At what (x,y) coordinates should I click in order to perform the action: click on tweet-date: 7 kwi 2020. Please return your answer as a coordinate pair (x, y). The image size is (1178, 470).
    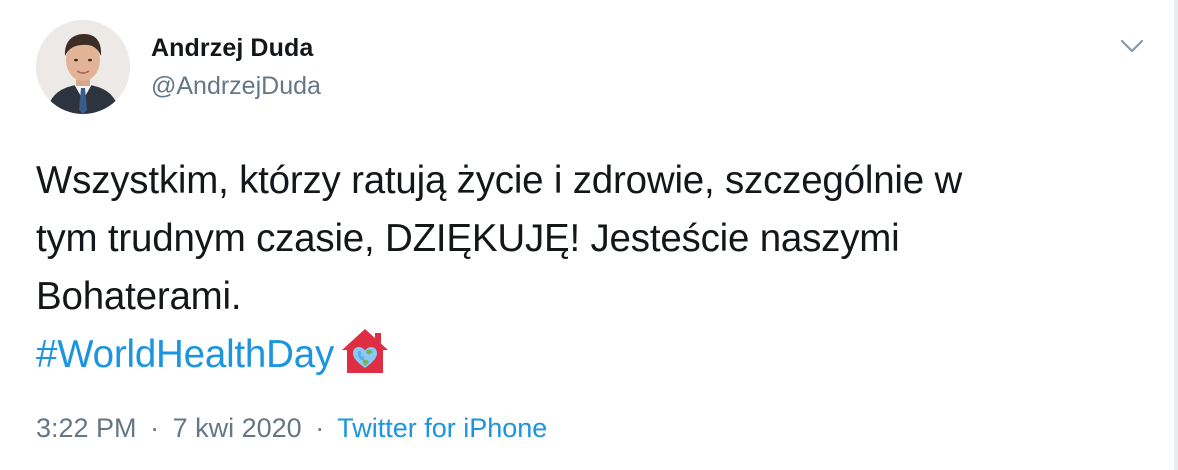
    Looking at the image, I should click on (237, 428).